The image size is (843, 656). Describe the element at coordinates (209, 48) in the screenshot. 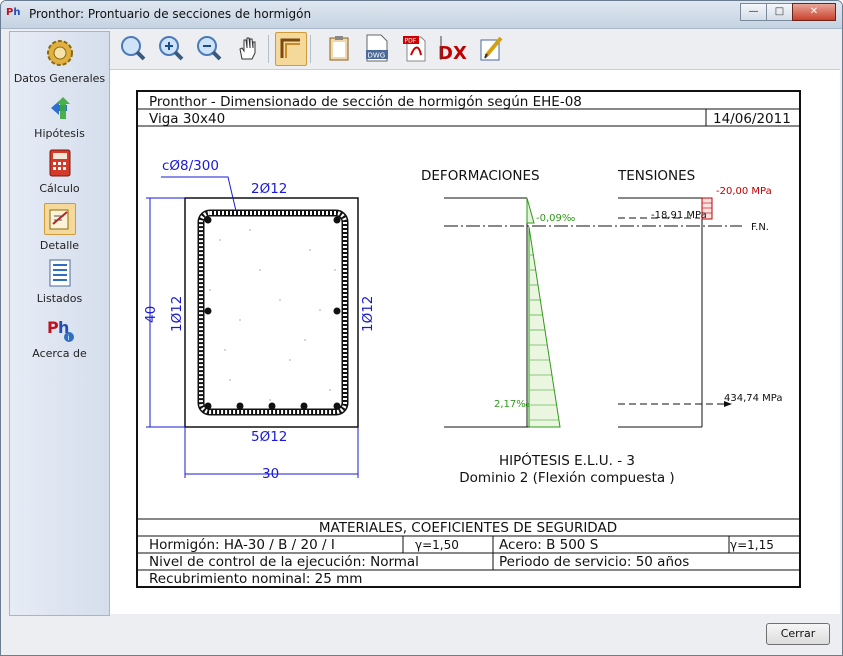

I see `zoom-out-icon` at that location.